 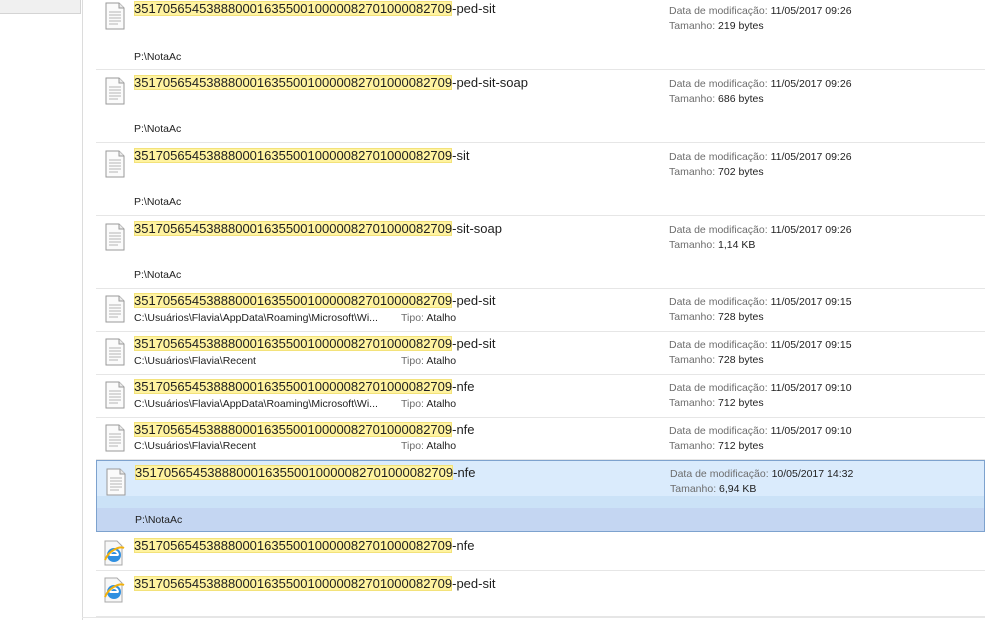 What do you see at coordinates (713, 489) in the screenshot?
I see `size-info: Tamanho: 6,94 KB` at bounding box center [713, 489].